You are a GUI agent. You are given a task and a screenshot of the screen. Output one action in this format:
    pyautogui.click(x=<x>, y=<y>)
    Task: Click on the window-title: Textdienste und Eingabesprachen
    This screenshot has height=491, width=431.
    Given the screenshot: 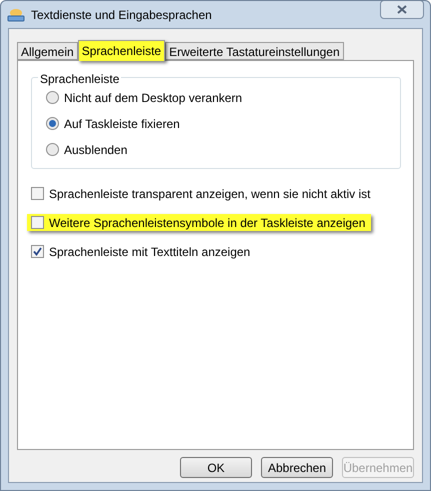 What is the action you would take?
    pyautogui.click(x=121, y=15)
    